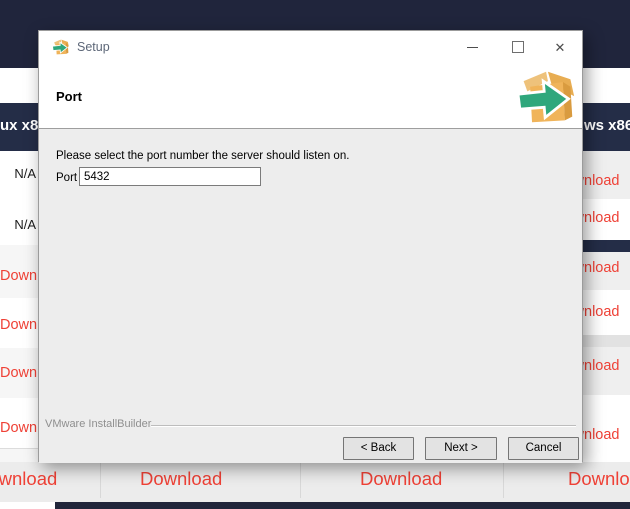  What do you see at coordinates (170, 176) in the screenshot?
I see `port-input` at bounding box center [170, 176].